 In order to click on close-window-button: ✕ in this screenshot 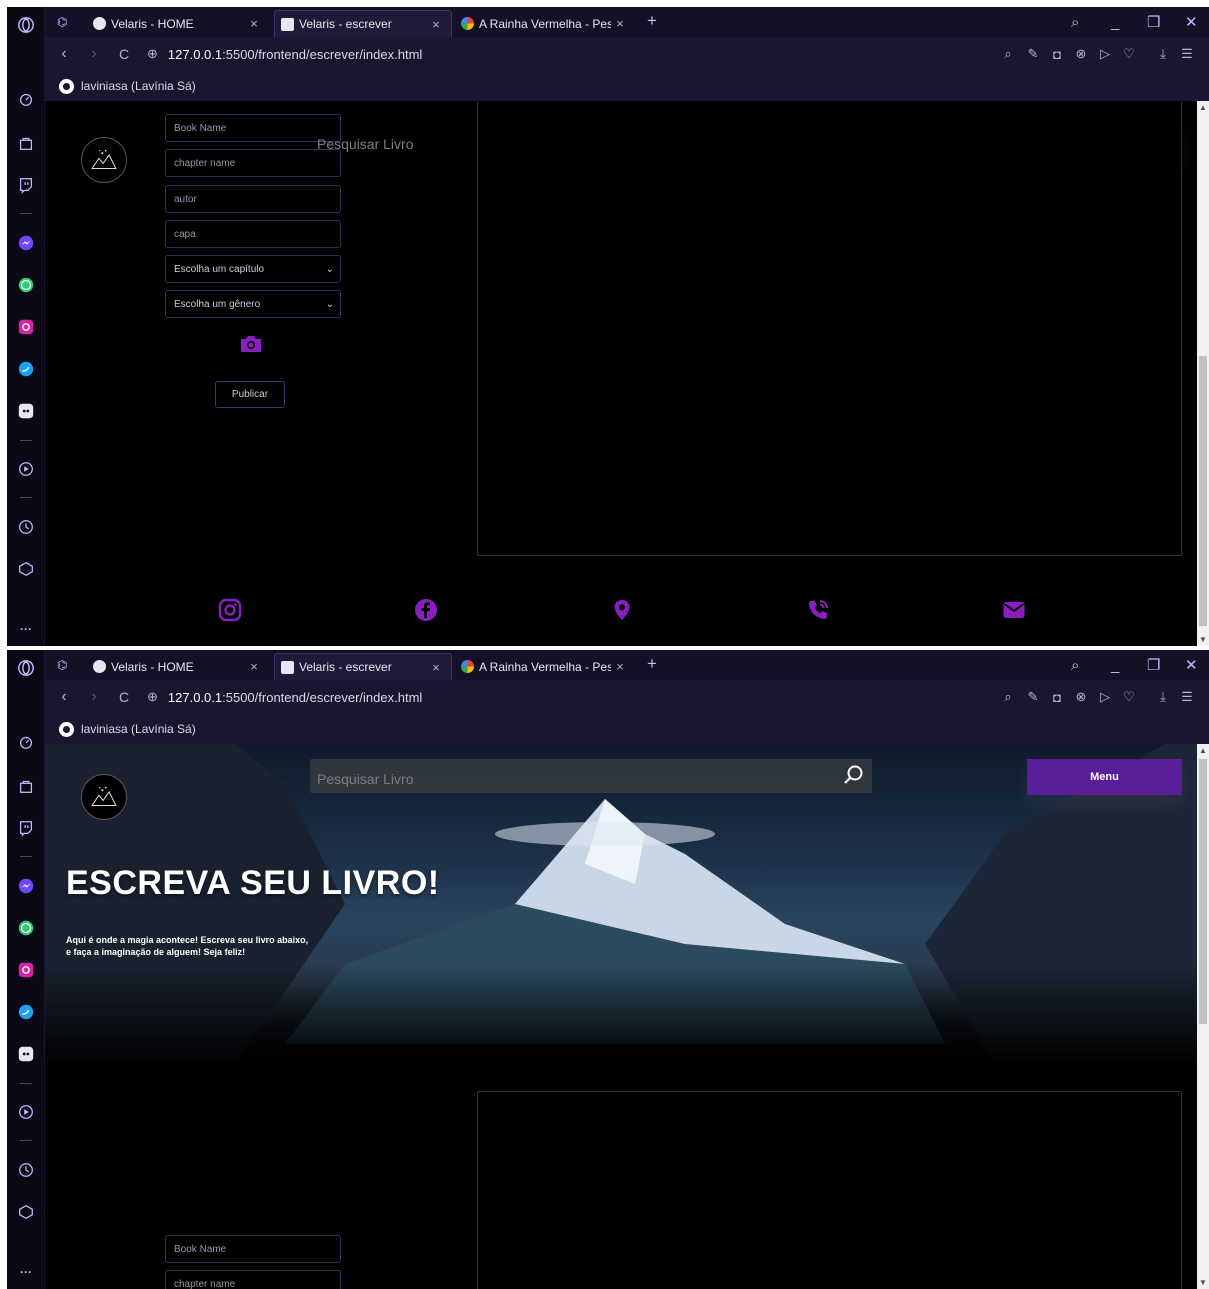, I will do `click(1191, 665)`.